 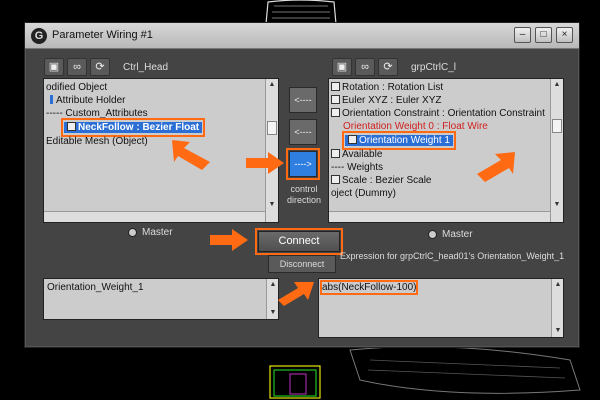 I want to click on tree-item: ----- Custom_Attributes, so click(x=97, y=113).